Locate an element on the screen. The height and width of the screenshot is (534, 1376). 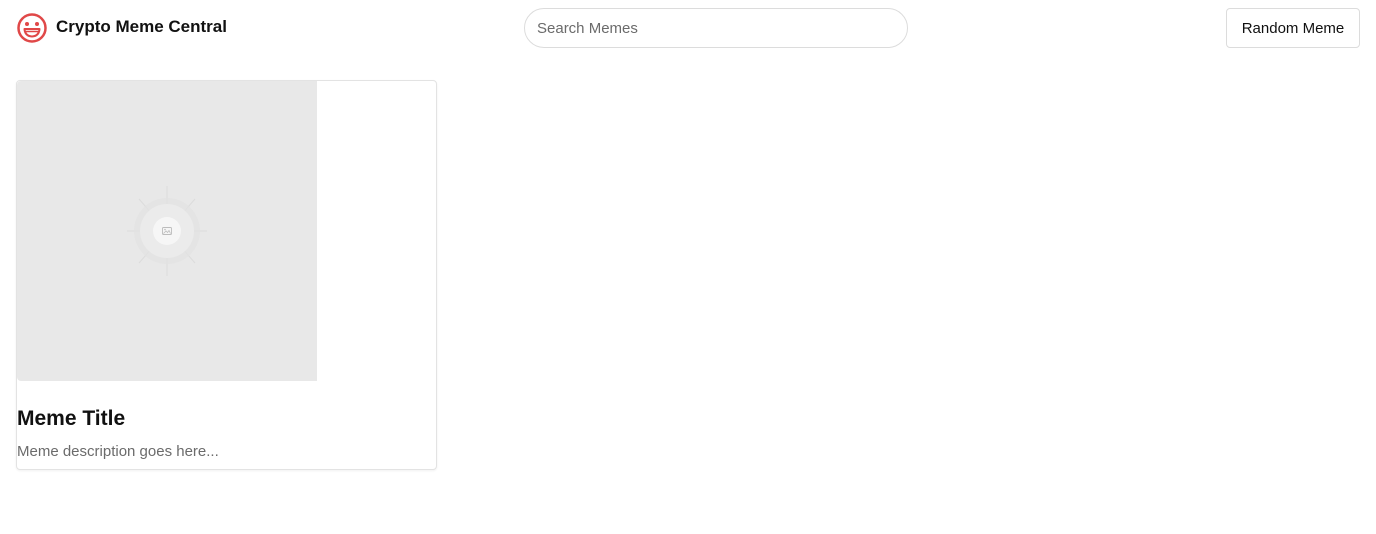
meme-title: Meme Title is located at coordinates (71, 418).